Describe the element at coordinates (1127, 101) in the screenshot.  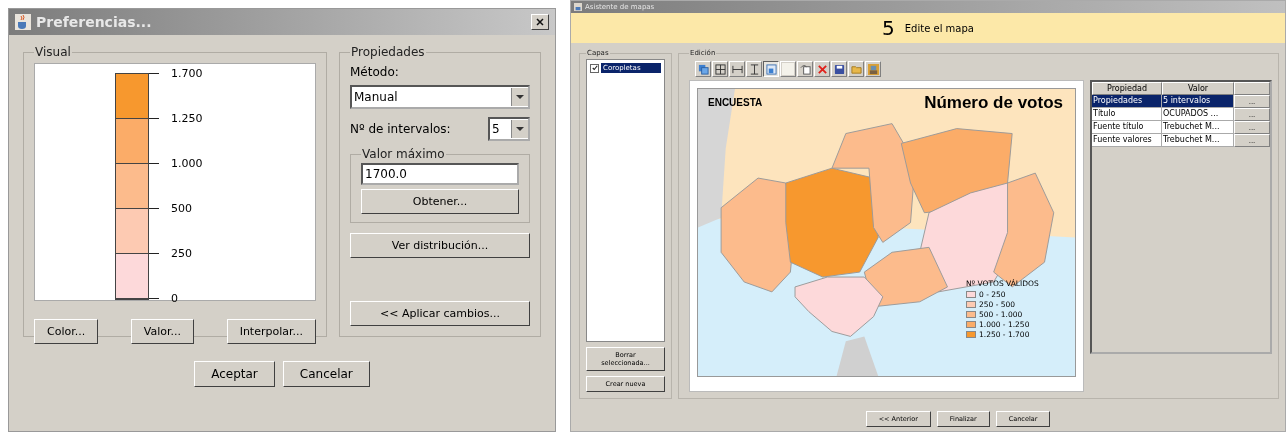
I see `table-cell: Propiedades` at that location.